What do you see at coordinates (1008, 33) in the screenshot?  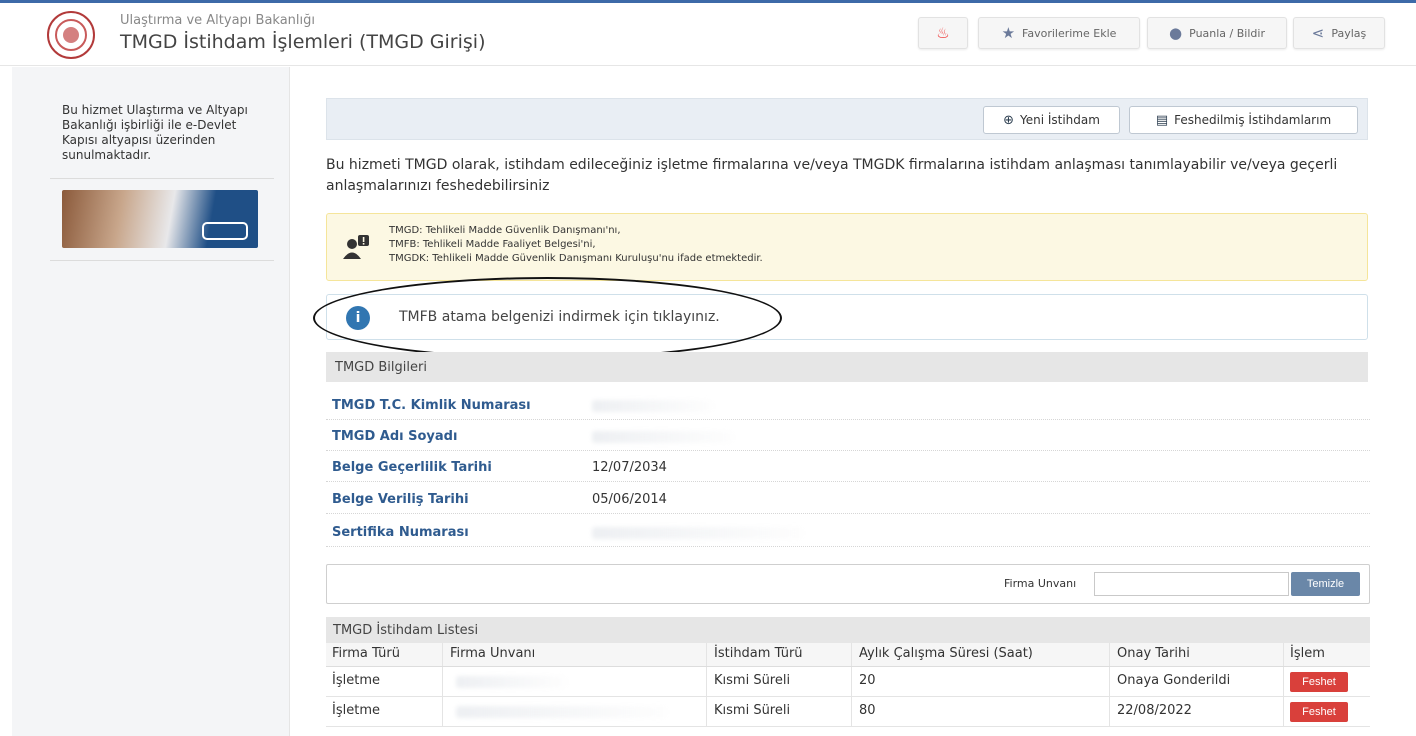 I see `star-icon: ★` at bounding box center [1008, 33].